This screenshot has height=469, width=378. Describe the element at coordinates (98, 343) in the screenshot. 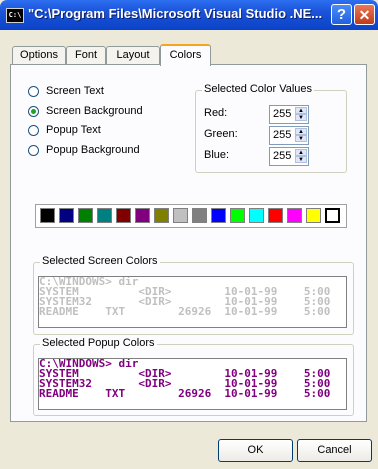

I see `group-title: Selected Popup Colors` at that location.